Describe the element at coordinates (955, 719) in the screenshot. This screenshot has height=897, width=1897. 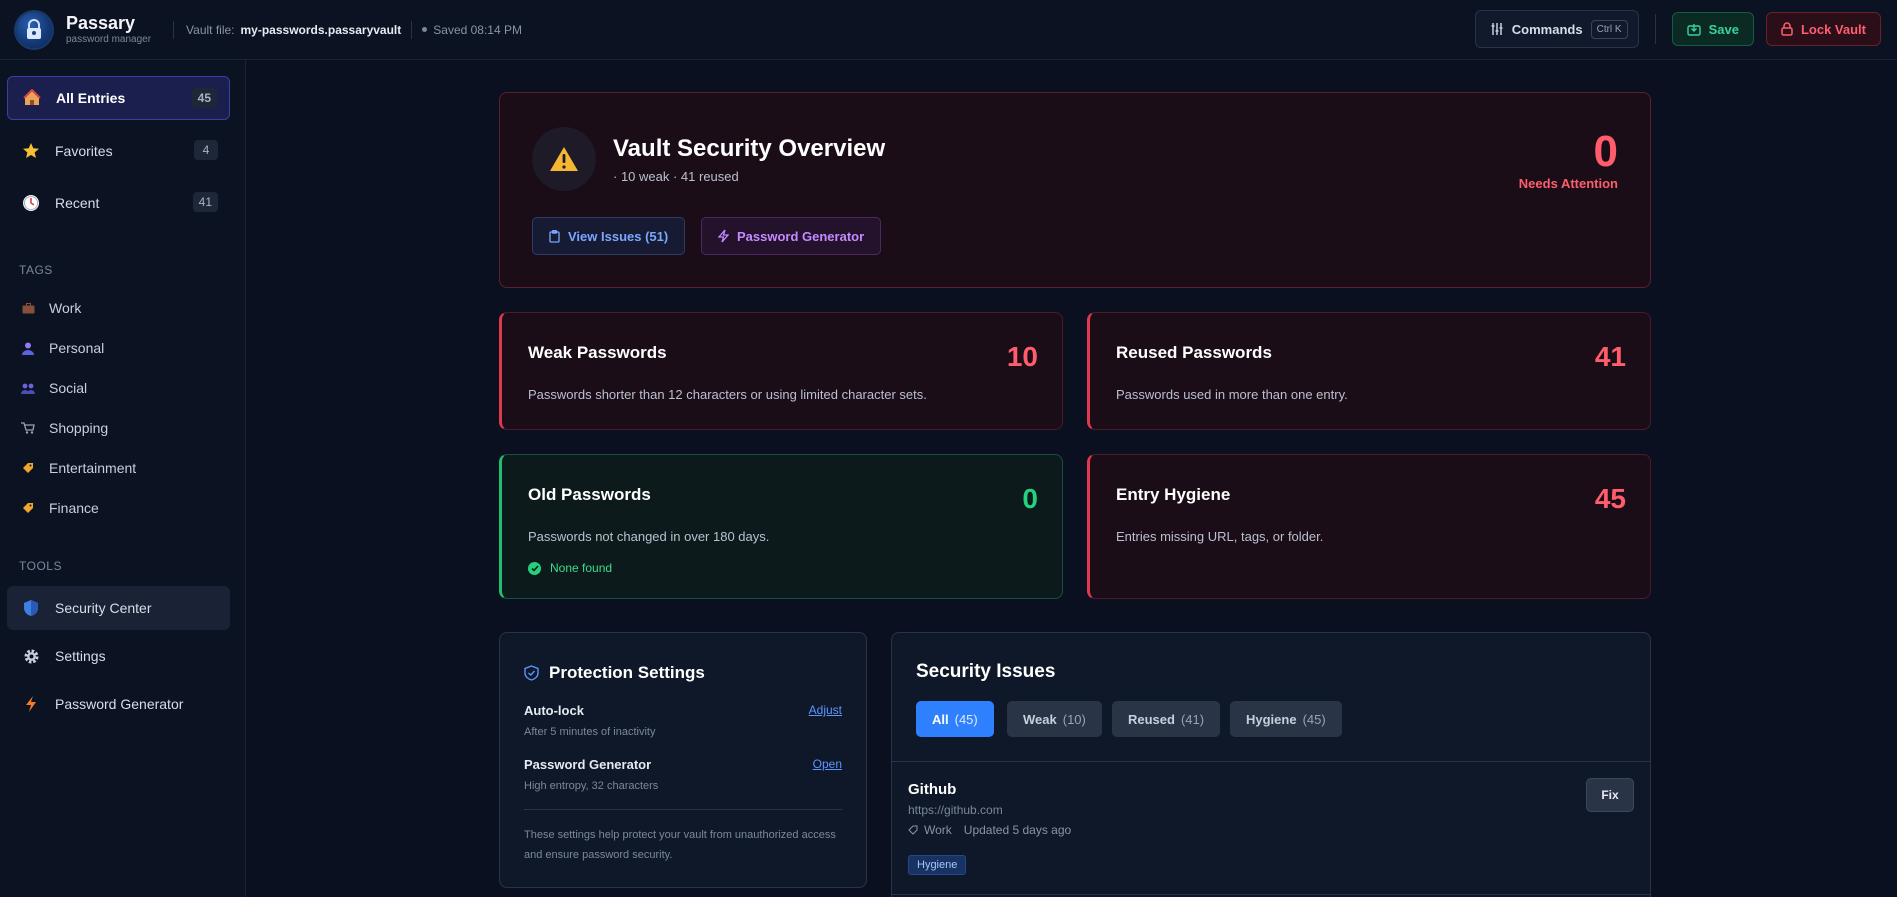
I see `filter-all: All (45)` at that location.